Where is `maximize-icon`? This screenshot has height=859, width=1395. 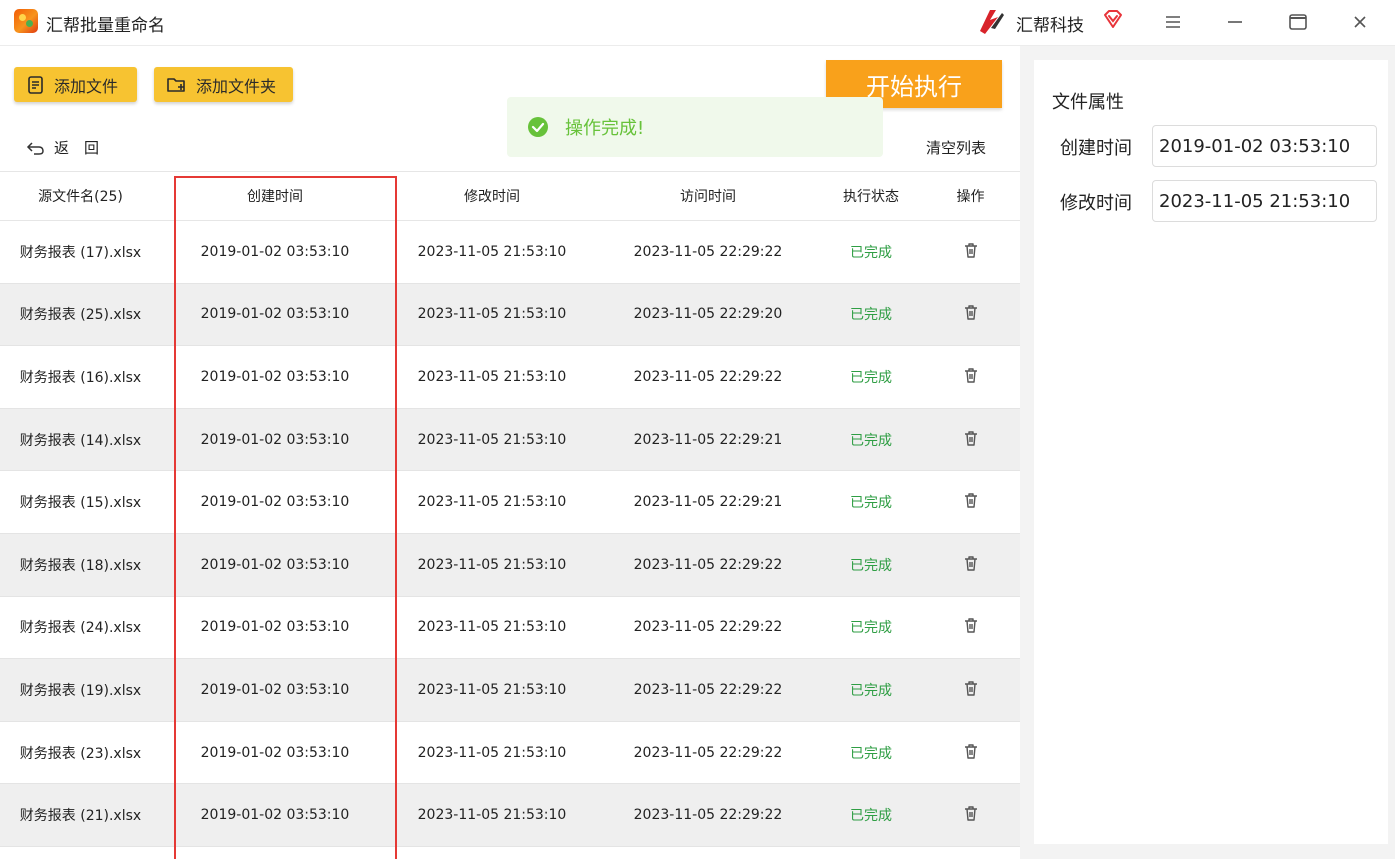 maximize-icon is located at coordinates (1298, 22).